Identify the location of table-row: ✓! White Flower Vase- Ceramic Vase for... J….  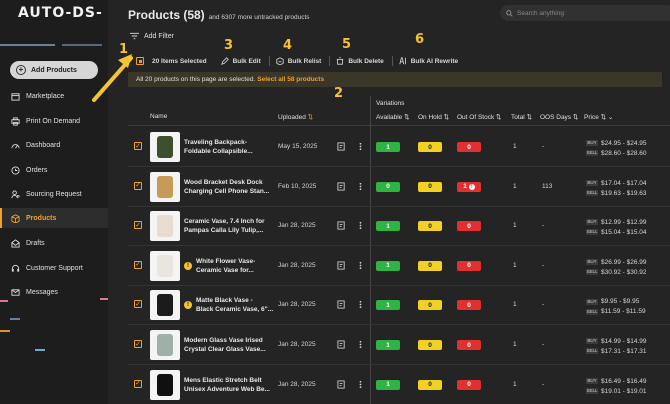
(399, 266).